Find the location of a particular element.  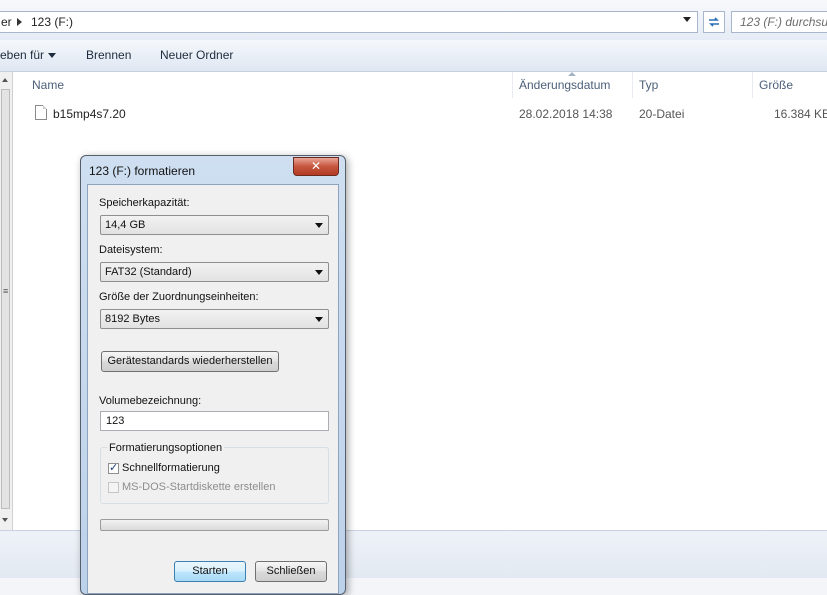

breadcrumb-current: 123 (F:) is located at coordinates (52, 22).